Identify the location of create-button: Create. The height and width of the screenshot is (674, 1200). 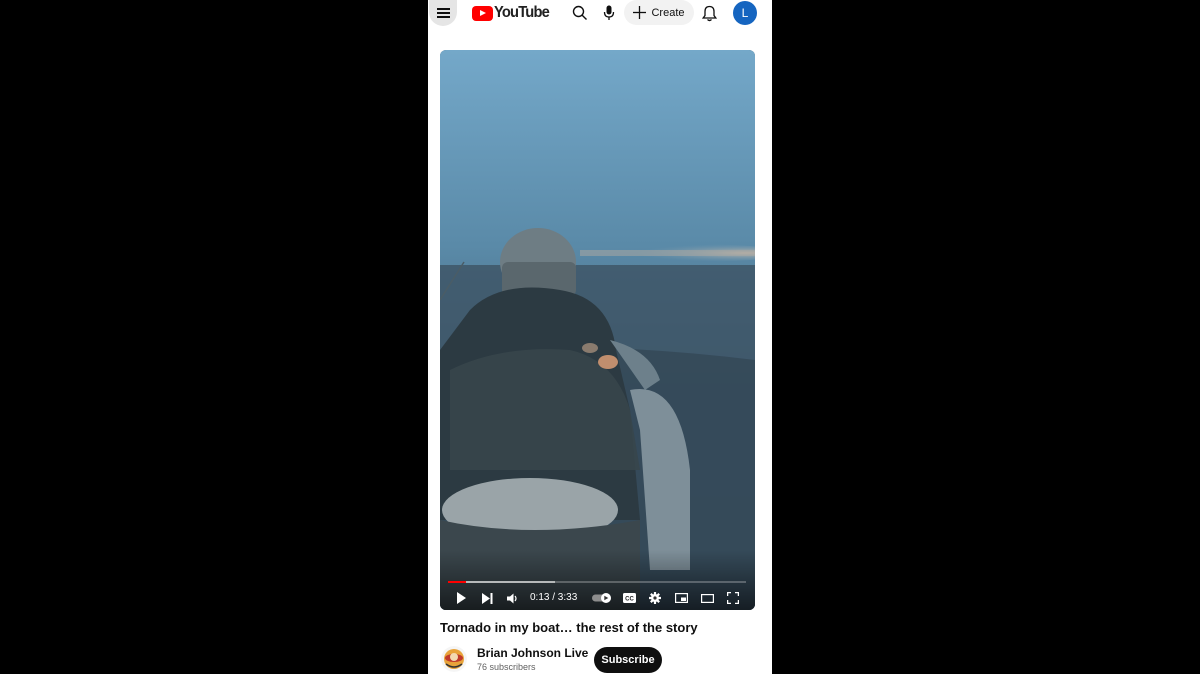
(659, 12).